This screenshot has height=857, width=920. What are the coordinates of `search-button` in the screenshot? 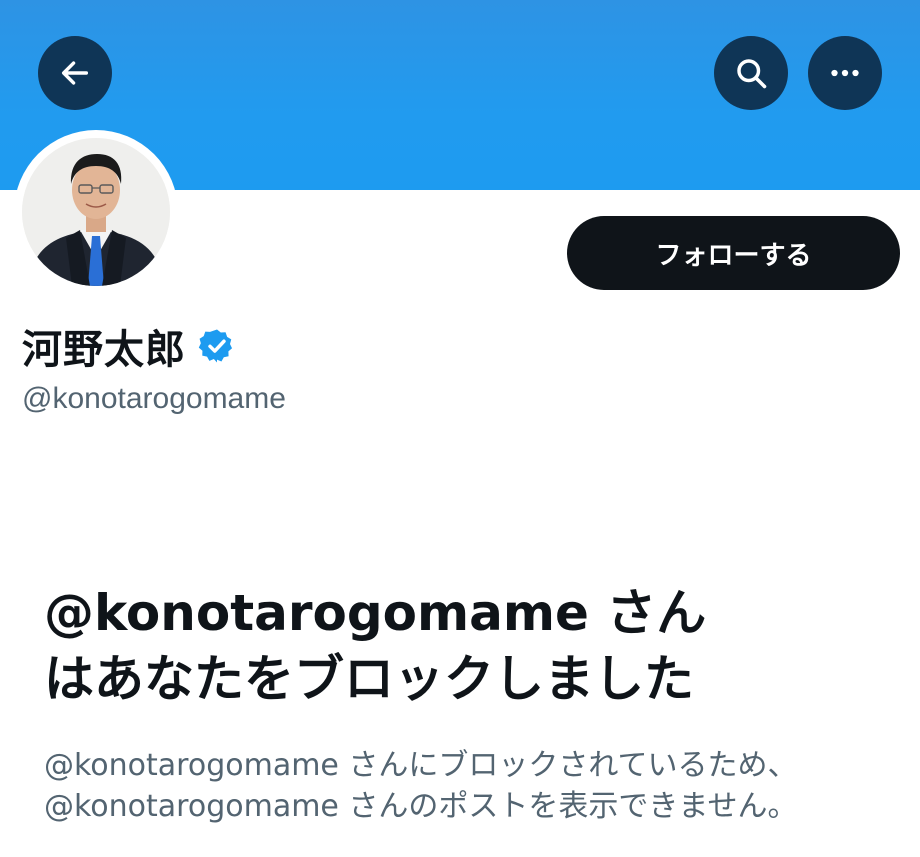 It's located at (751, 73).